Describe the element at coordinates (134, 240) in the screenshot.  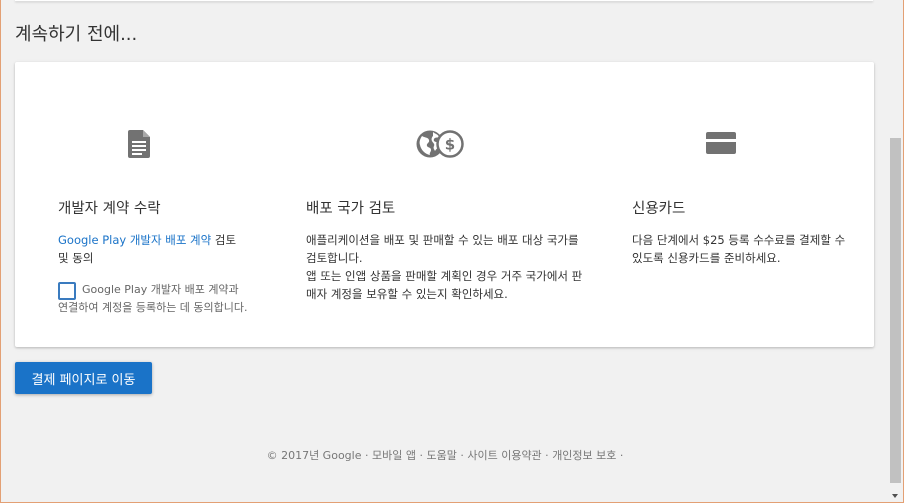
I see `distribution-agreement-link: Google Play 개발자 배포 계약` at that location.